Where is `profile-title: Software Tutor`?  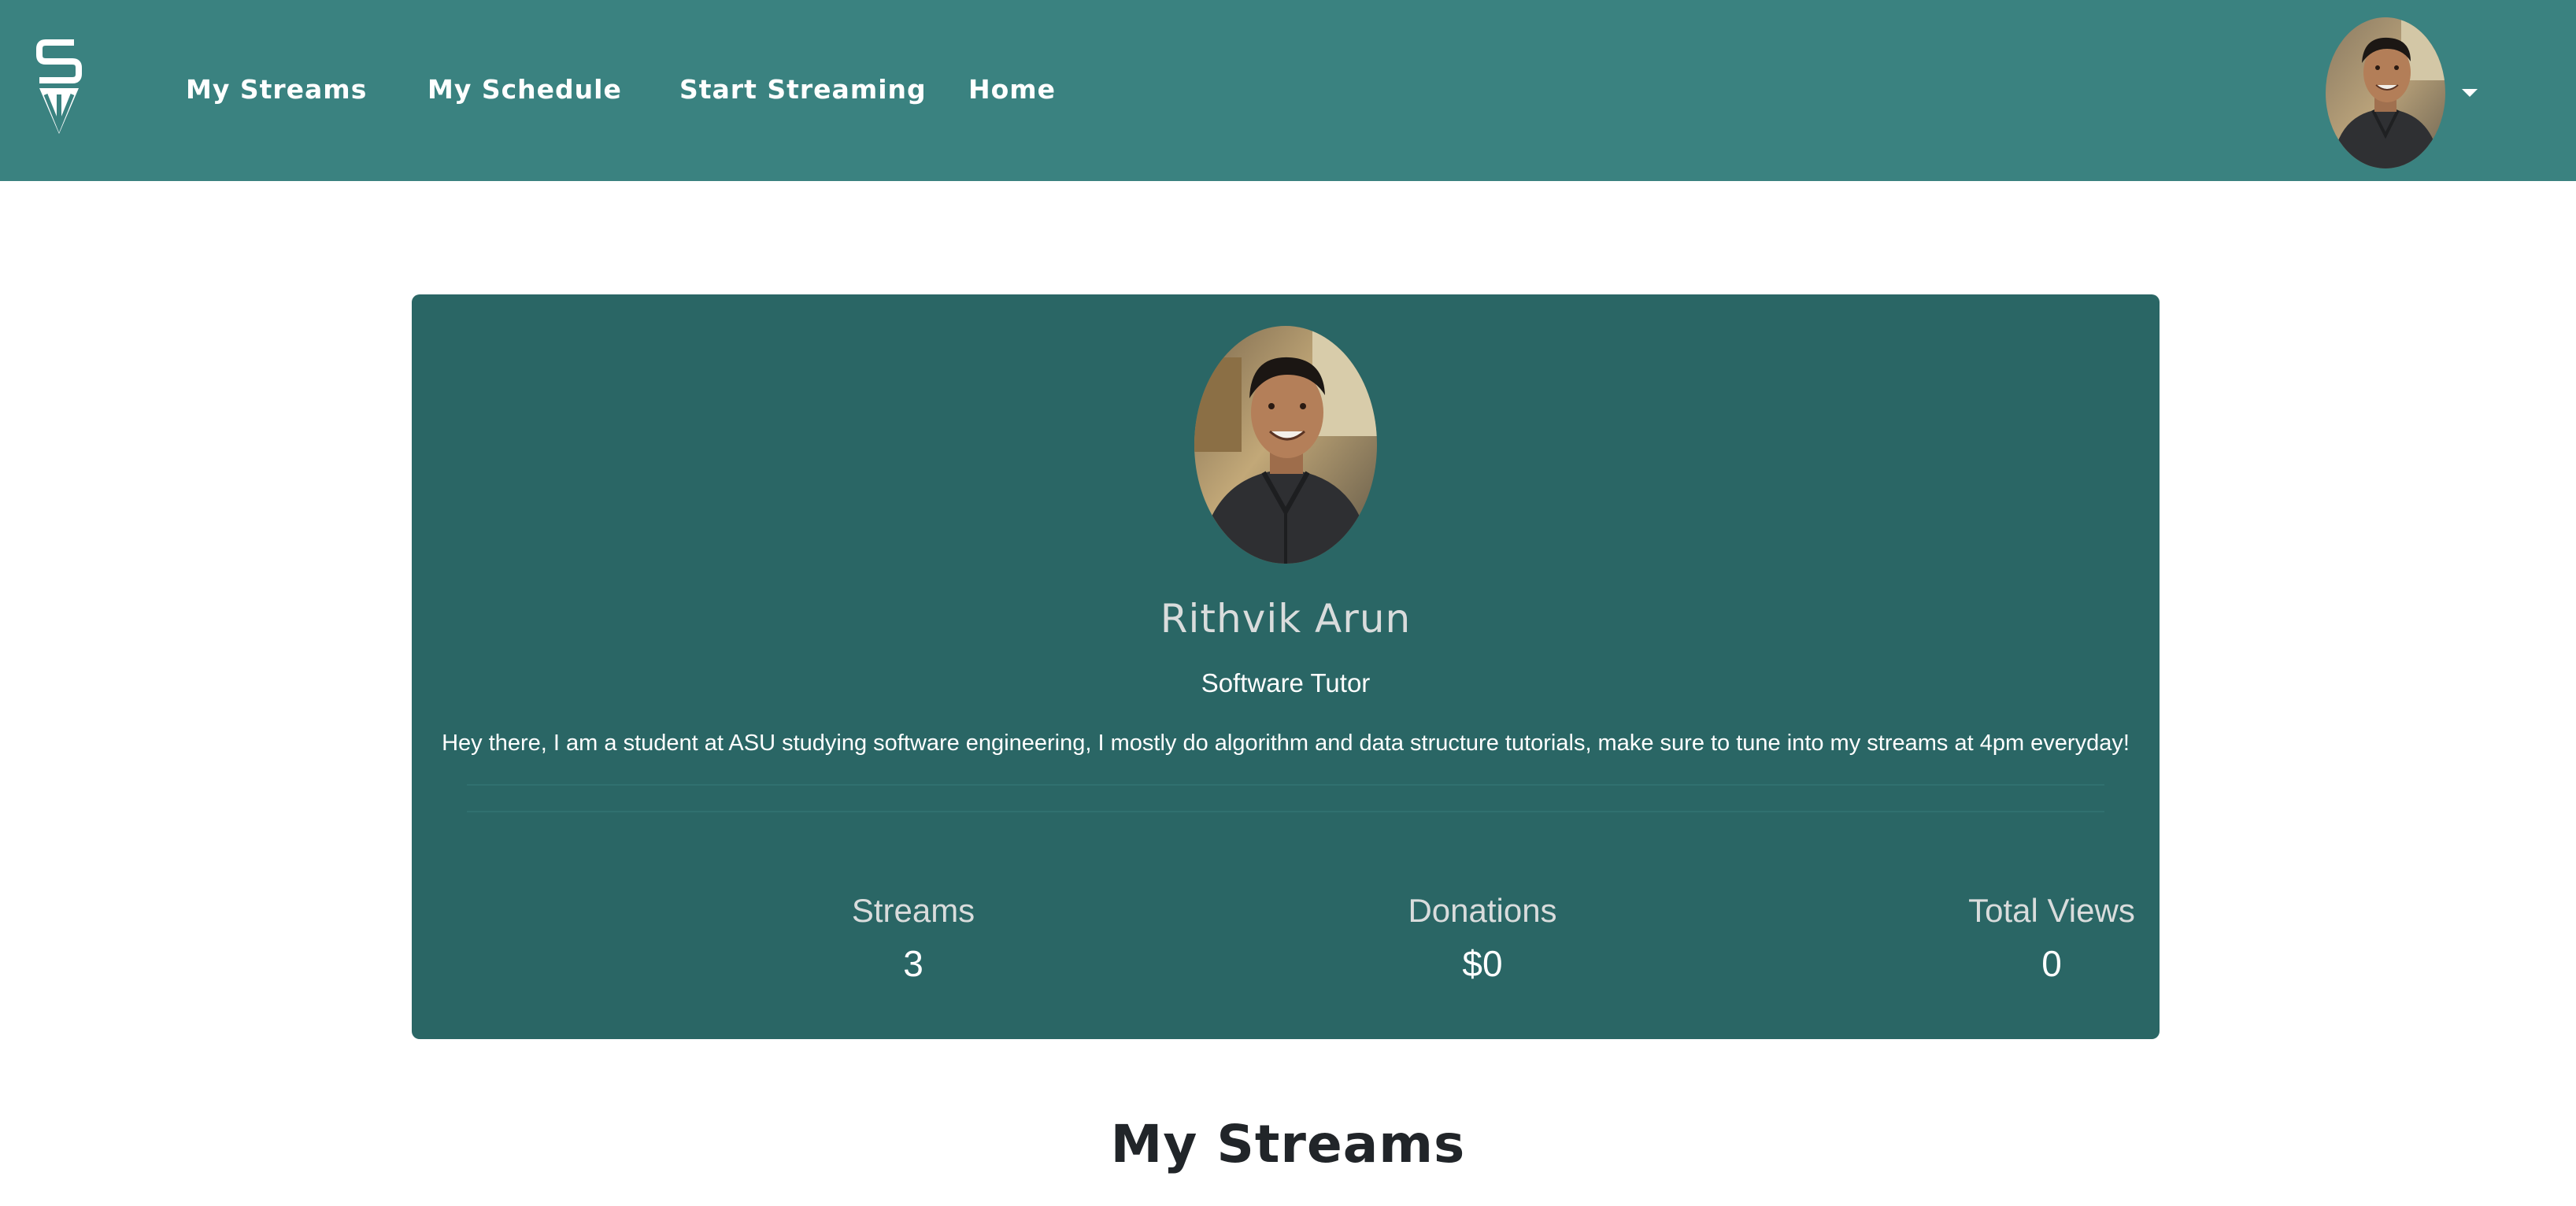 profile-title: Software Tutor is located at coordinates (1286, 682).